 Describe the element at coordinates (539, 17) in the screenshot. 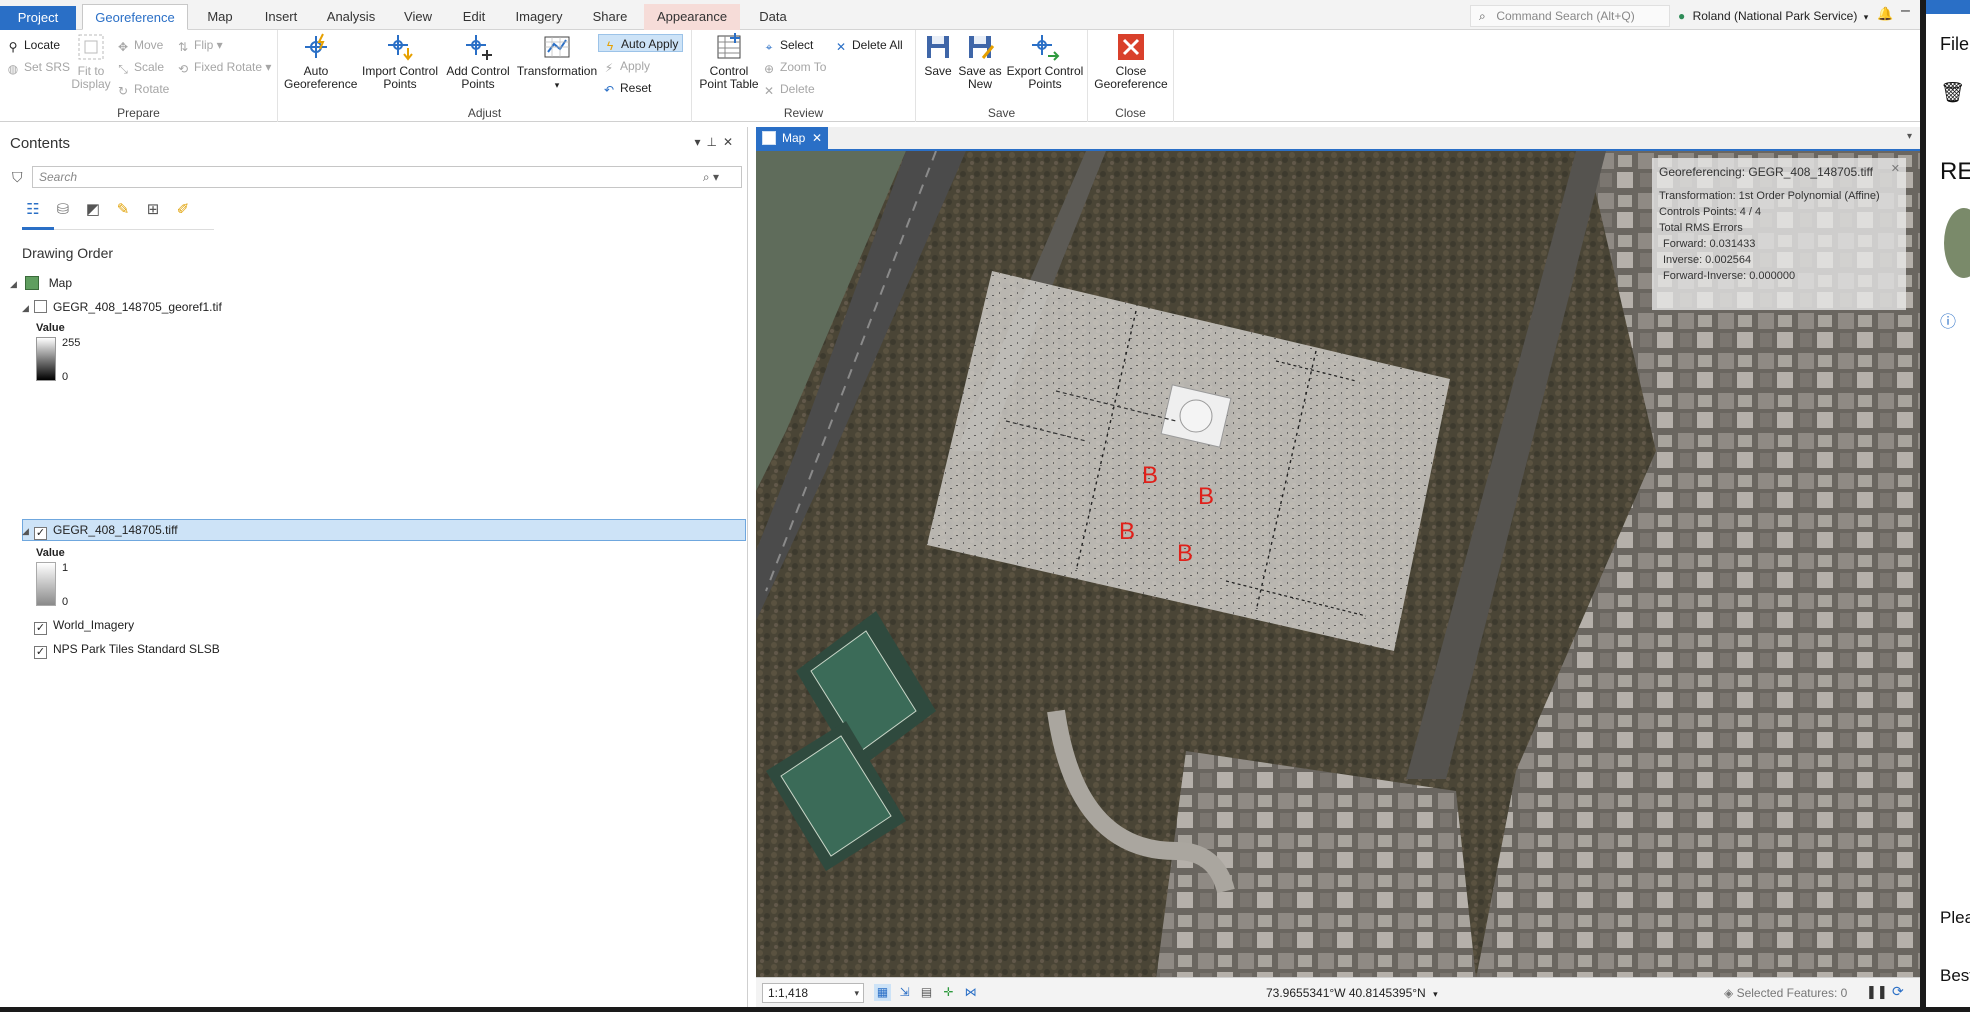

I see `tab-imagery: Imagery` at that location.